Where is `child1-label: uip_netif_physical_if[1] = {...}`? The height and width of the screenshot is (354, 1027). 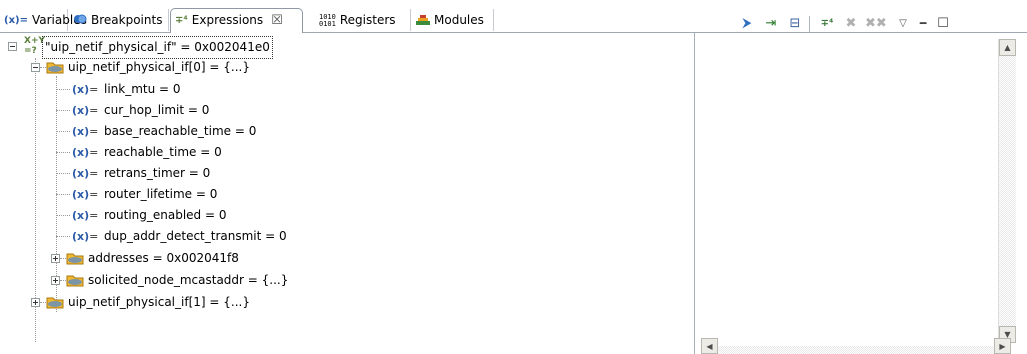 child1-label: uip_netif_physical_if[1] = {...} is located at coordinates (159, 302).